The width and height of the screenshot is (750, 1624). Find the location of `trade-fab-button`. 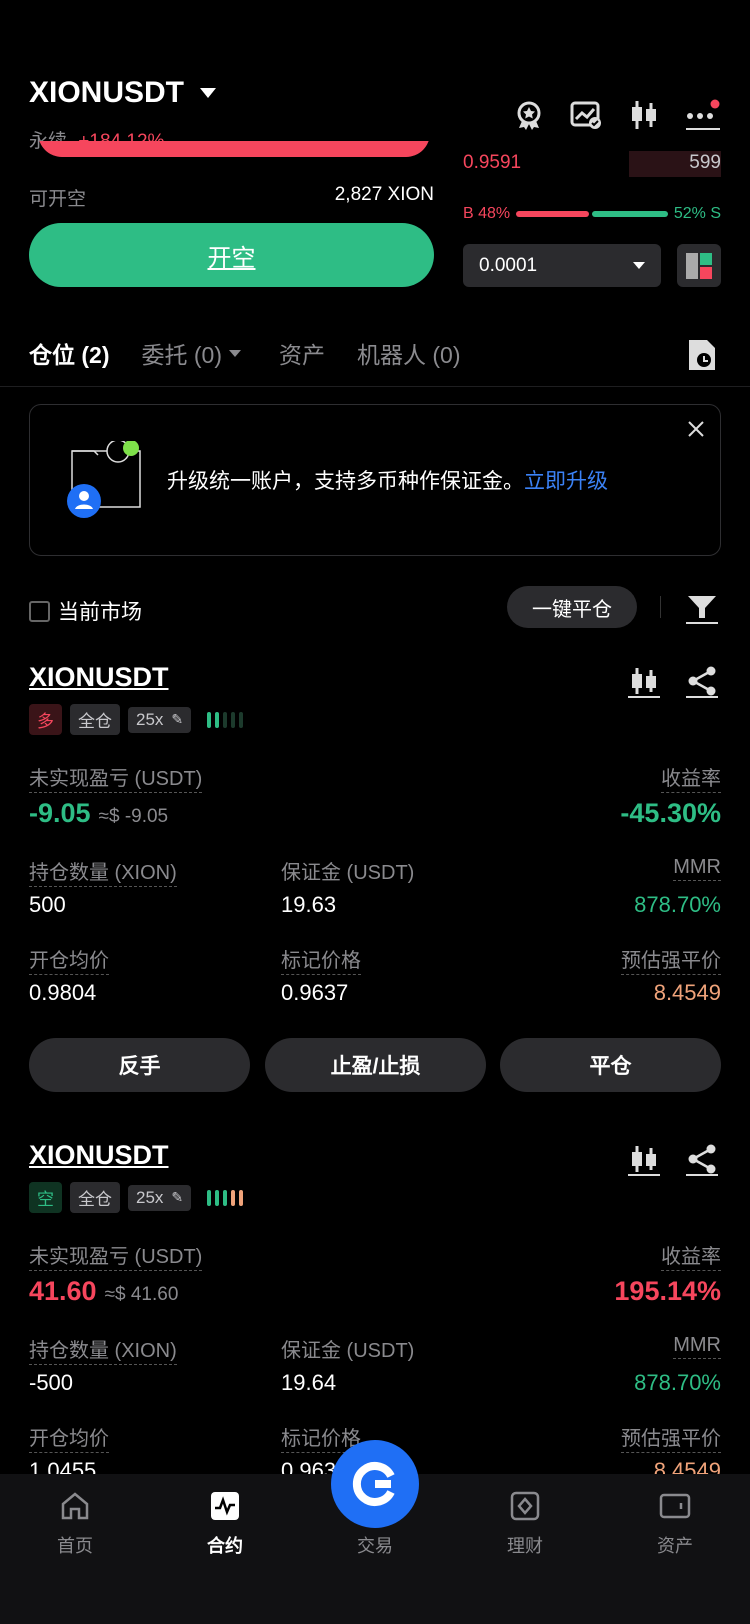

trade-fab-button is located at coordinates (375, 1484).